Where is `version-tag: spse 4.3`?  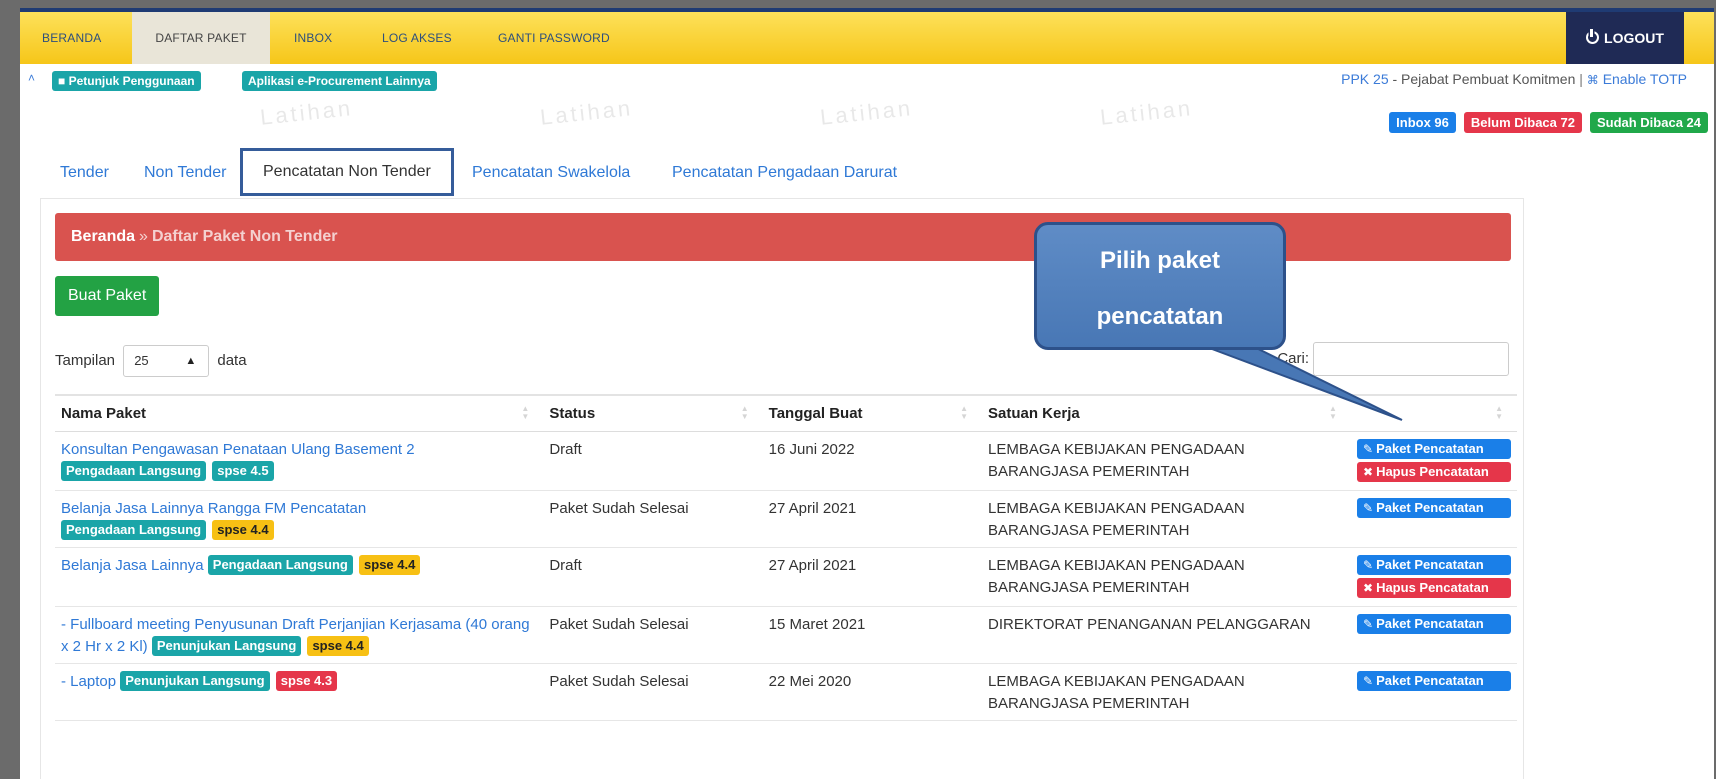
version-tag: spse 4.3 is located at coordinates (306, 680).